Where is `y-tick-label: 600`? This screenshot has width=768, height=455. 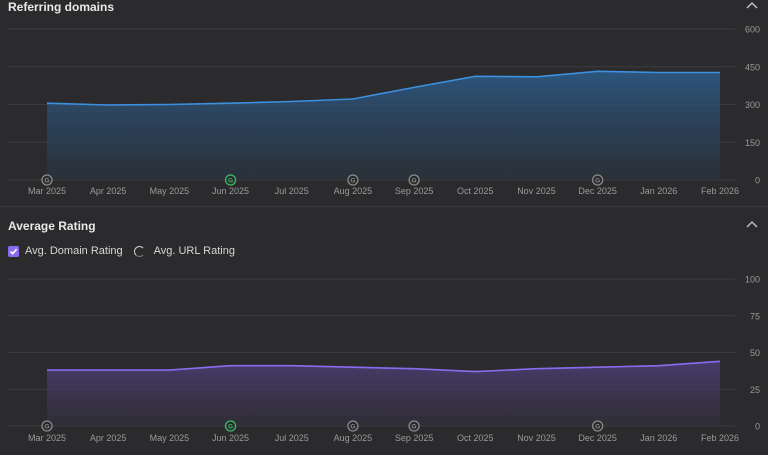 y-tick-label: 600 is located at coordinates (752, 30).